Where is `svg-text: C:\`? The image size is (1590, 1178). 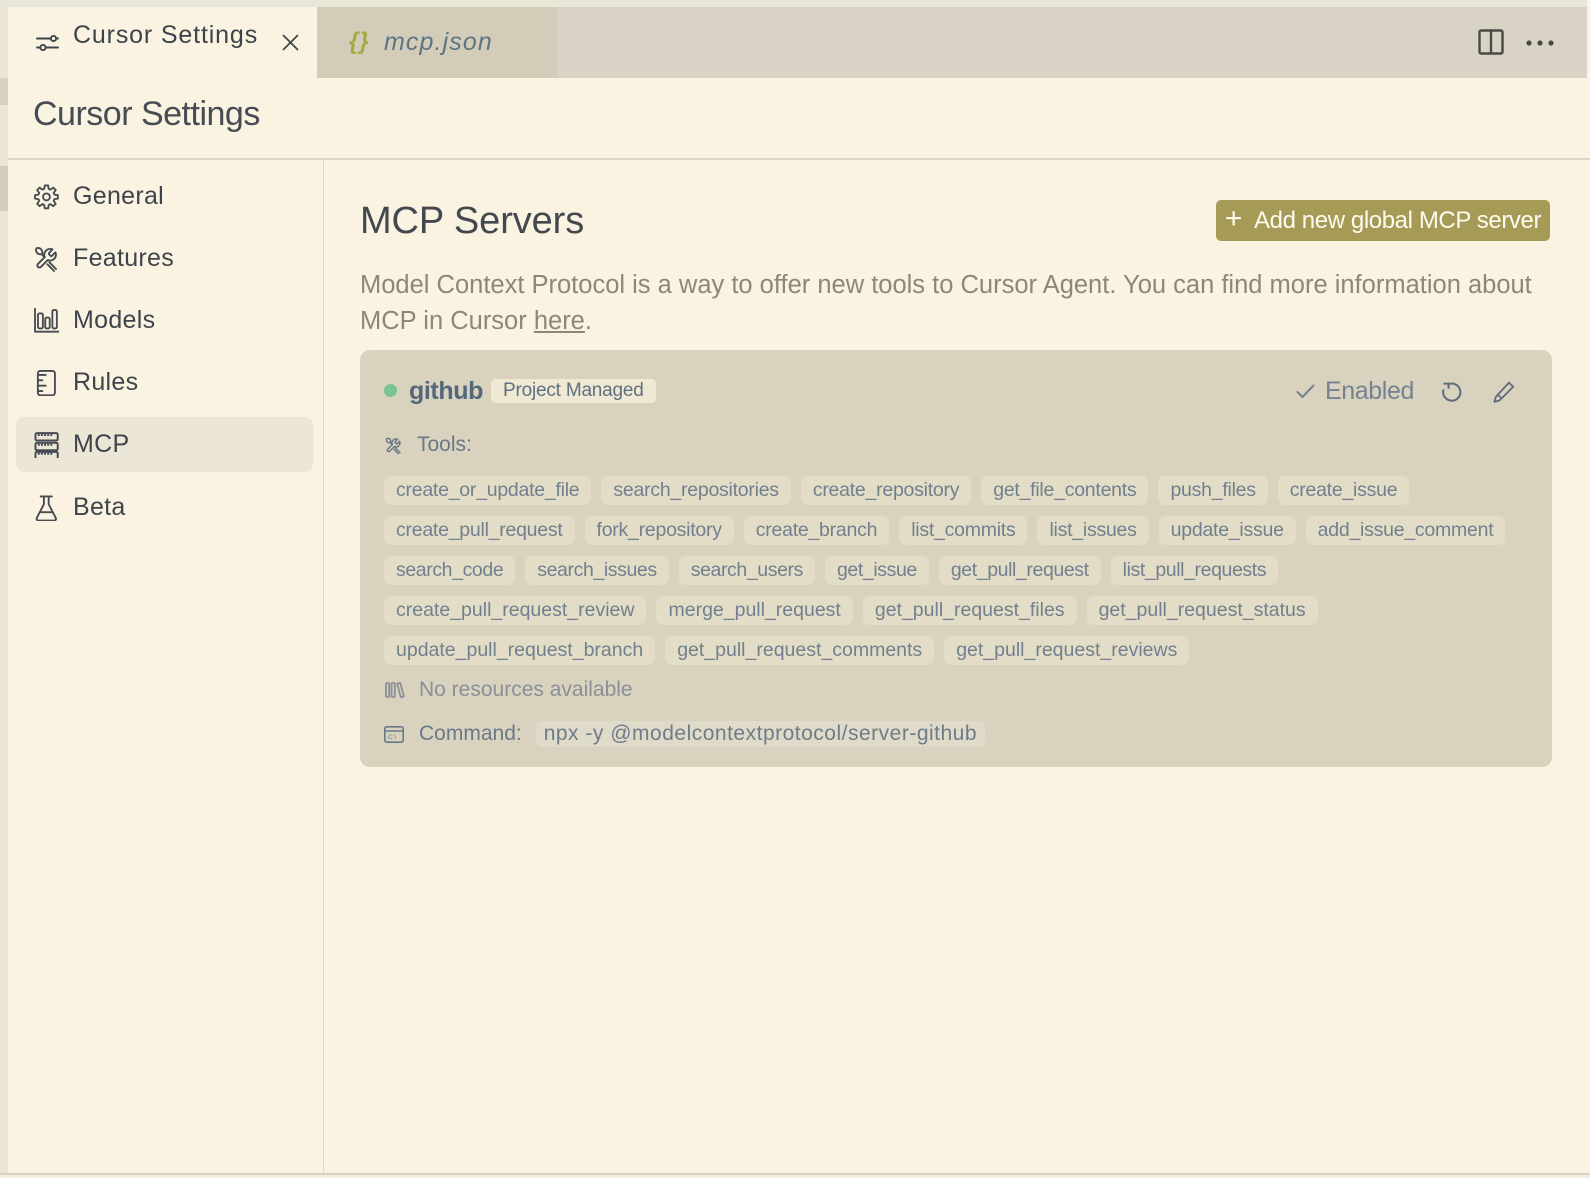
svg-text: C:\ is located at coordinates (392, 737).